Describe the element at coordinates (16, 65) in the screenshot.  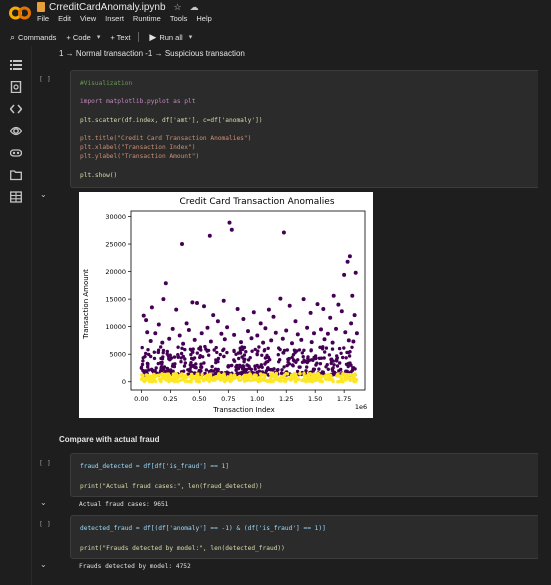
I see `table-of-contents-icon` at that location.